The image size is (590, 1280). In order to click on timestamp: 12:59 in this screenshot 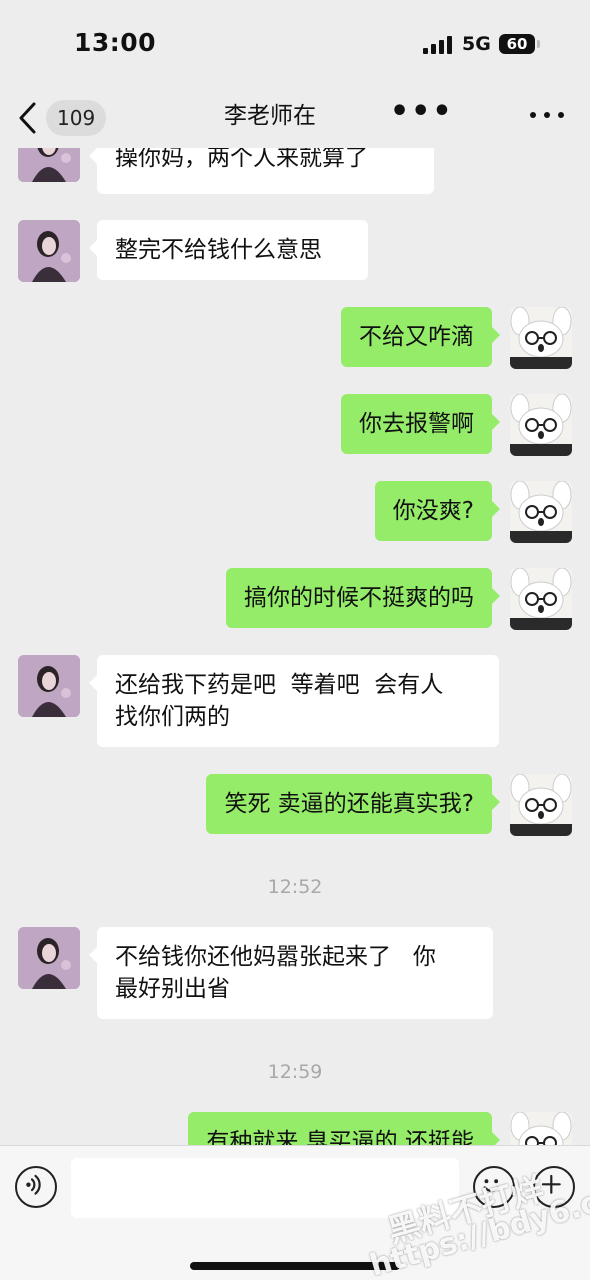, I will do `click(295, 1072)`.